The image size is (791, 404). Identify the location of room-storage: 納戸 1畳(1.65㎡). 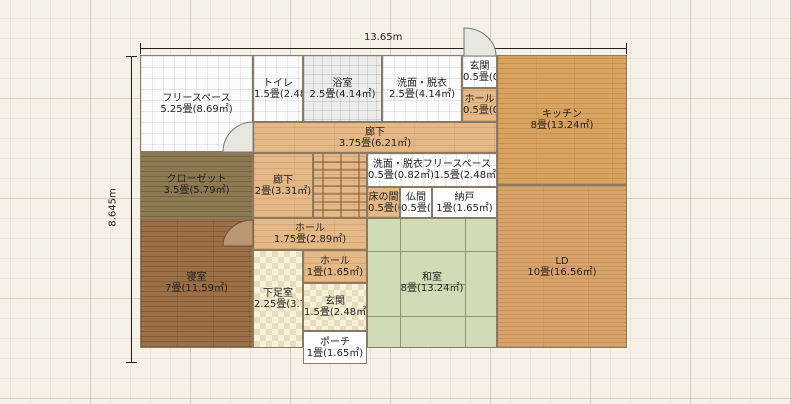
(464, 202).